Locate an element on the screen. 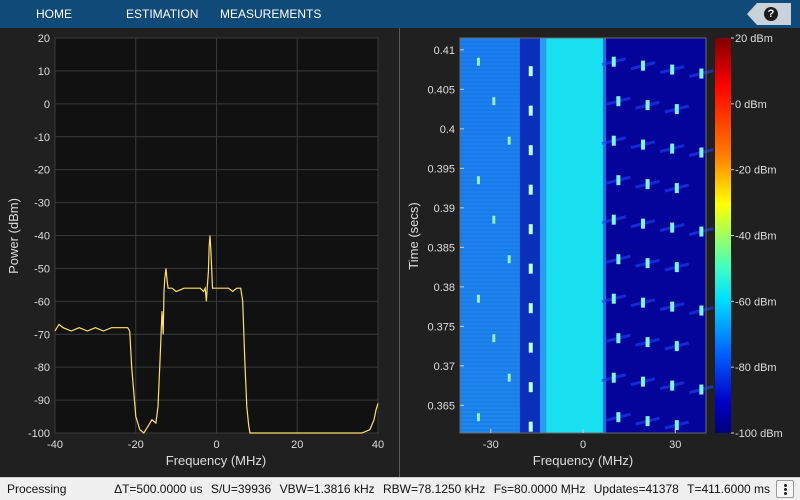  spectrogram-ytick-label: 0.405 is located at coordinates (441, 90).